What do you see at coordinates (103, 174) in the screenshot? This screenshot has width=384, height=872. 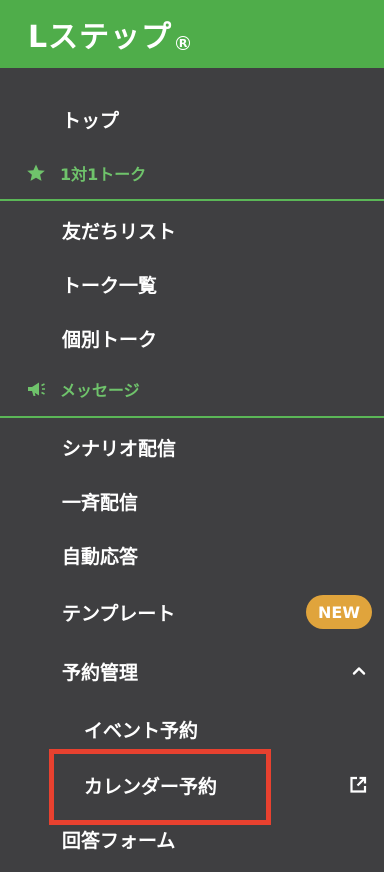 I see `section-talk-label: 1対1トーク` at bounding box center [103, 174].